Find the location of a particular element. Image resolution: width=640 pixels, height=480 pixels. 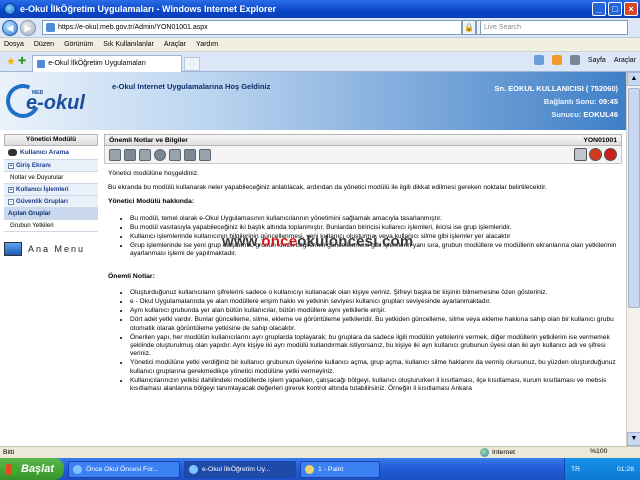

about-title: Yönetici Modülü hakkında: is located at coordinates (151, 202).